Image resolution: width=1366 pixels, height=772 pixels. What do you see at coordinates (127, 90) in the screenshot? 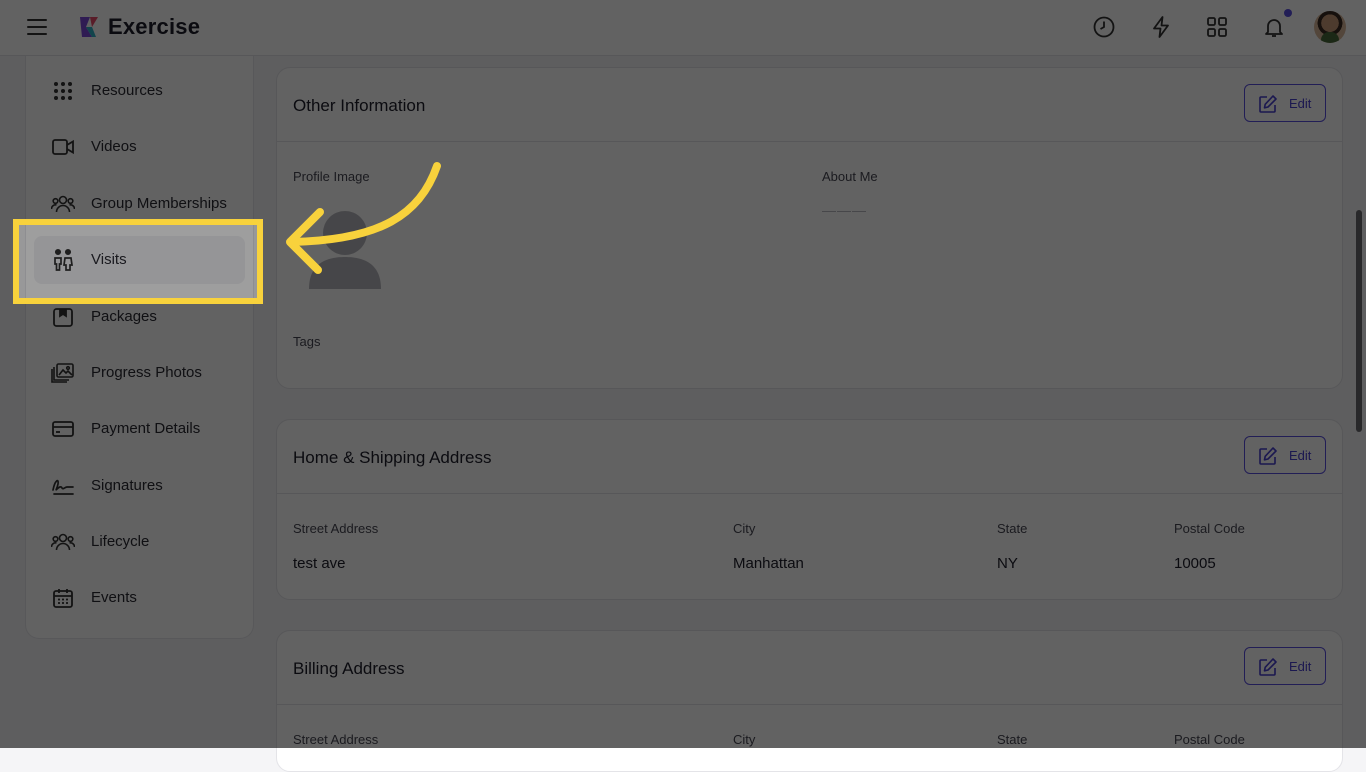
I see `sidebar-item-label: Resources` at bounding box center [127, 90].